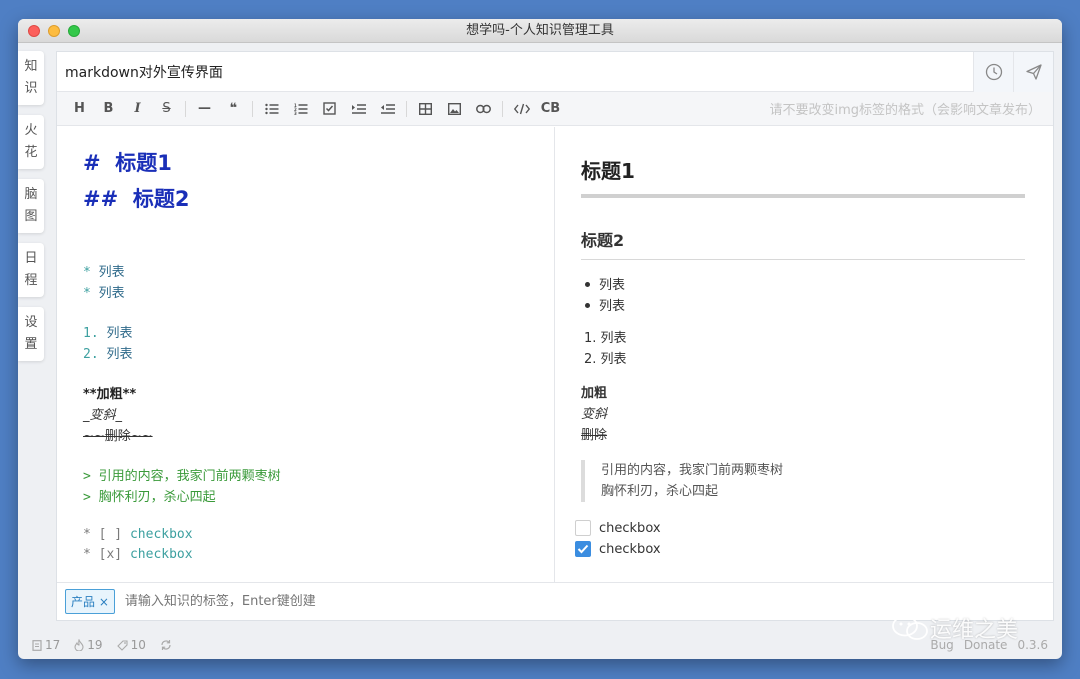 Image resolution: width=1080 pixels, height=679 pixels. What do you see at coordinates (46, 645) in the screenshot?
I see `doc-count: 17` at bounding box center [46, 645].